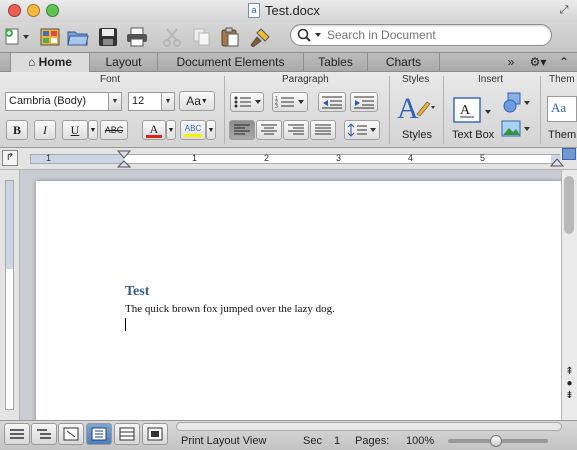 The height and width of the screenshot is (450, 577). I want to click on font-color-button: A, so click(154, 130).